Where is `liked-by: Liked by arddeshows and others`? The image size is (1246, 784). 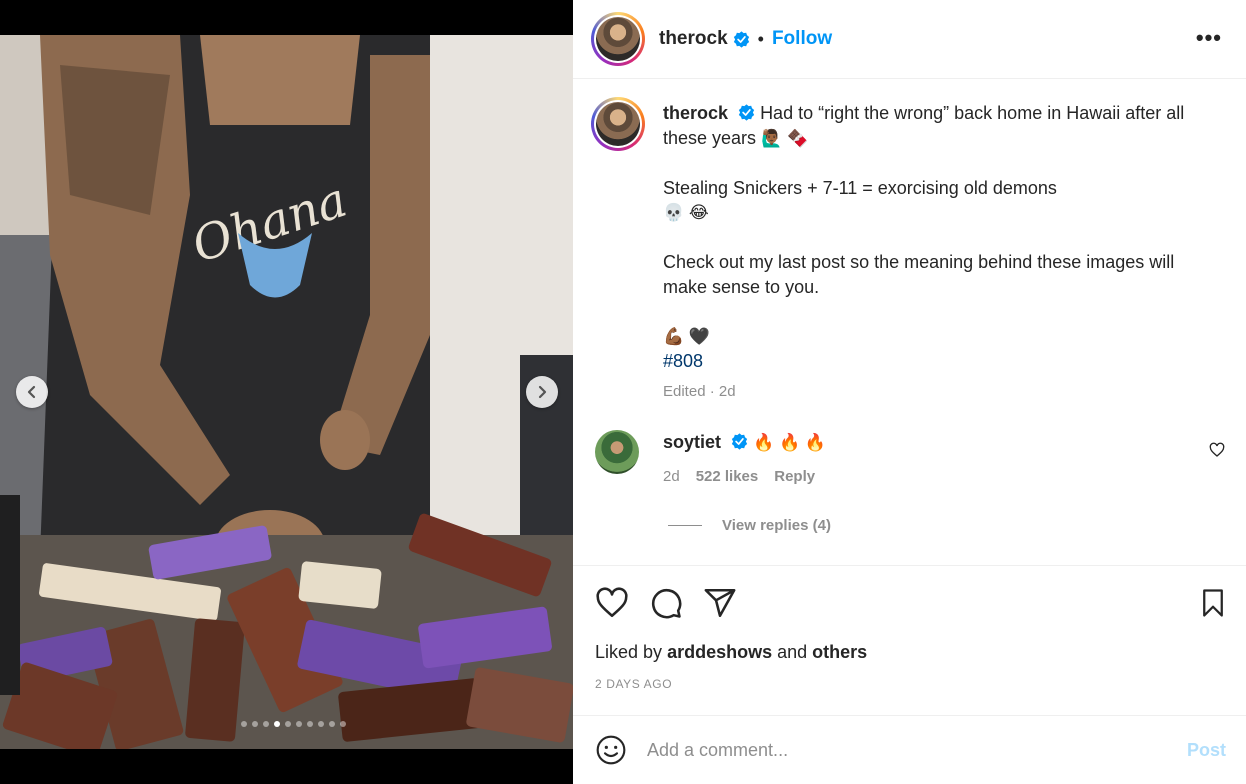 liked-by: Liked by arddeshows and others is located at coordinates (731, 652).